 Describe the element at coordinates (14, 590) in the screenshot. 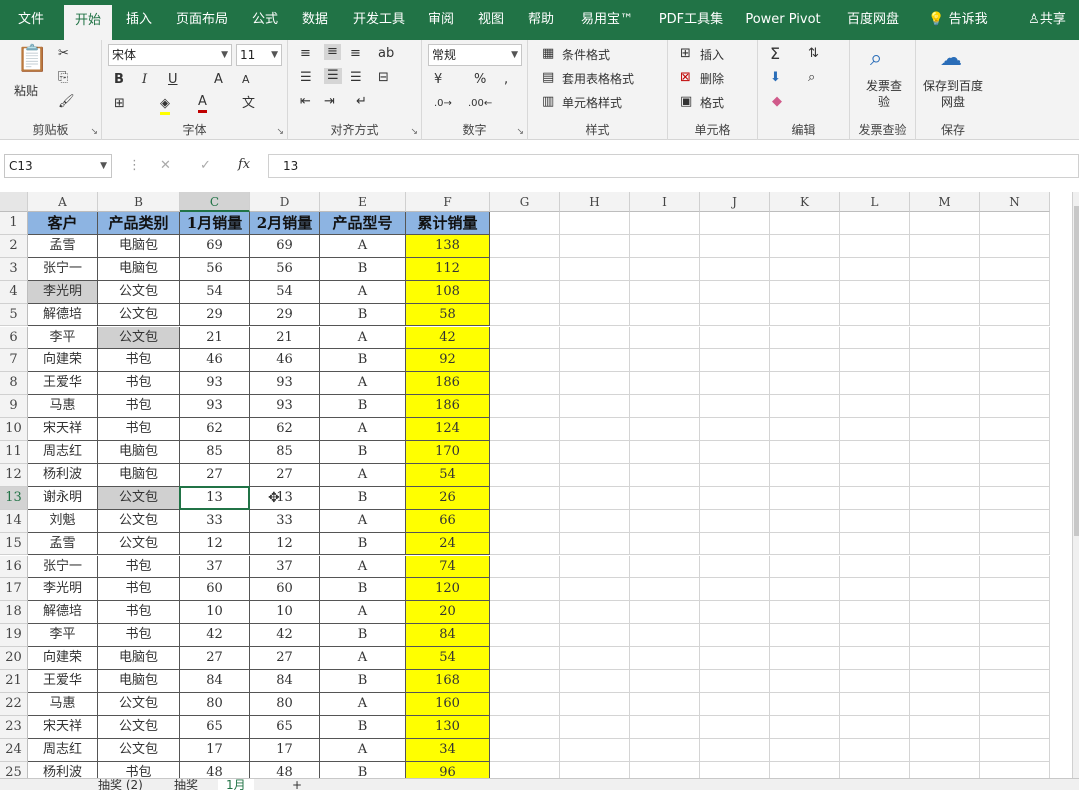

I see `row-header-17: 17` at that location.